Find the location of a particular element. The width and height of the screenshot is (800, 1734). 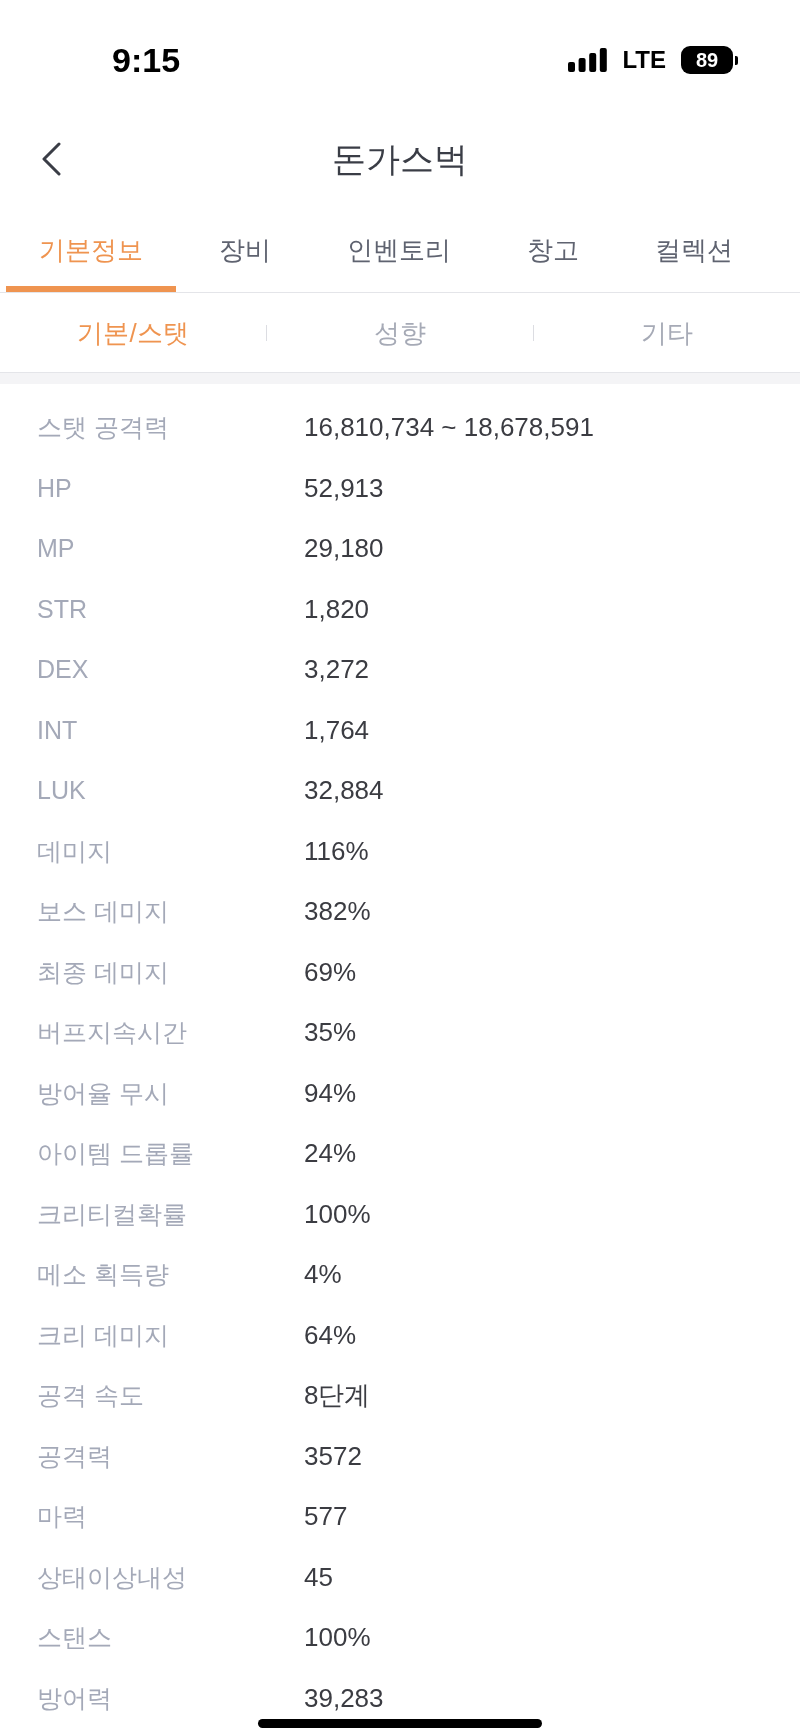

stat-value: 52,913 is located at coordinates (344, 487).